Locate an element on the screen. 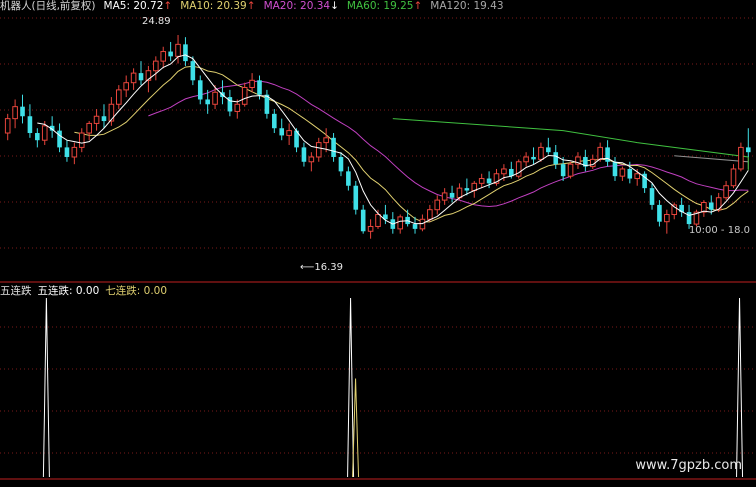 Image resolution: width=756 pixels, height=487 pixels. ma120-value: MA120: 19.43 is located at coordinates (467, 6).